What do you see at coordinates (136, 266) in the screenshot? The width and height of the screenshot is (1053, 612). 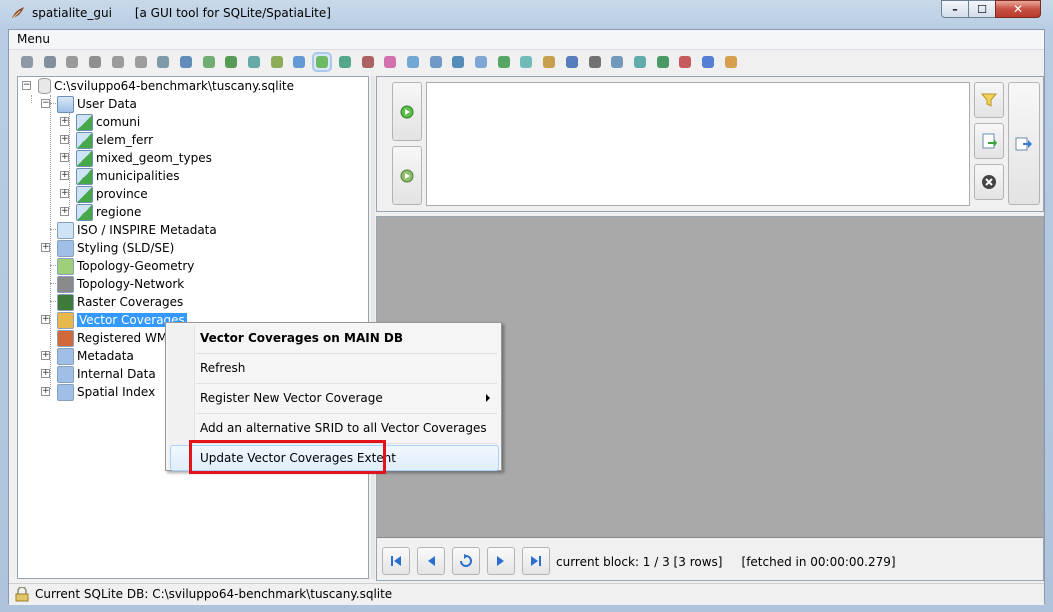 I see `tree-node-label: Topology-Geometry` at bounding box center [136, 266].